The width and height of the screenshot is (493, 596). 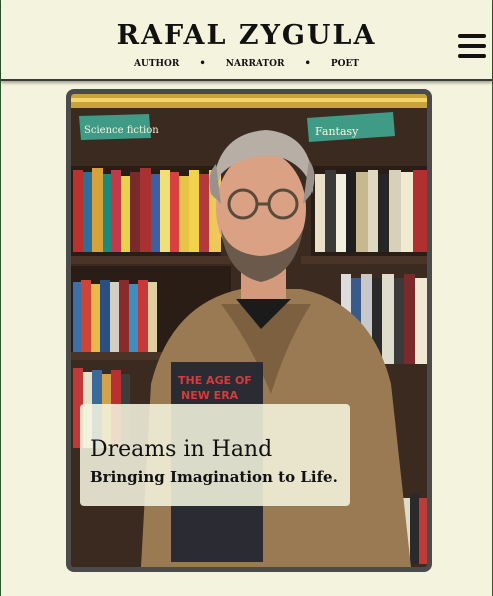 What do you see at coordinates (246, 35) in the screenshot?
I see `site-title: RAFAL ZYGULA` at bounding box center [246, 35].